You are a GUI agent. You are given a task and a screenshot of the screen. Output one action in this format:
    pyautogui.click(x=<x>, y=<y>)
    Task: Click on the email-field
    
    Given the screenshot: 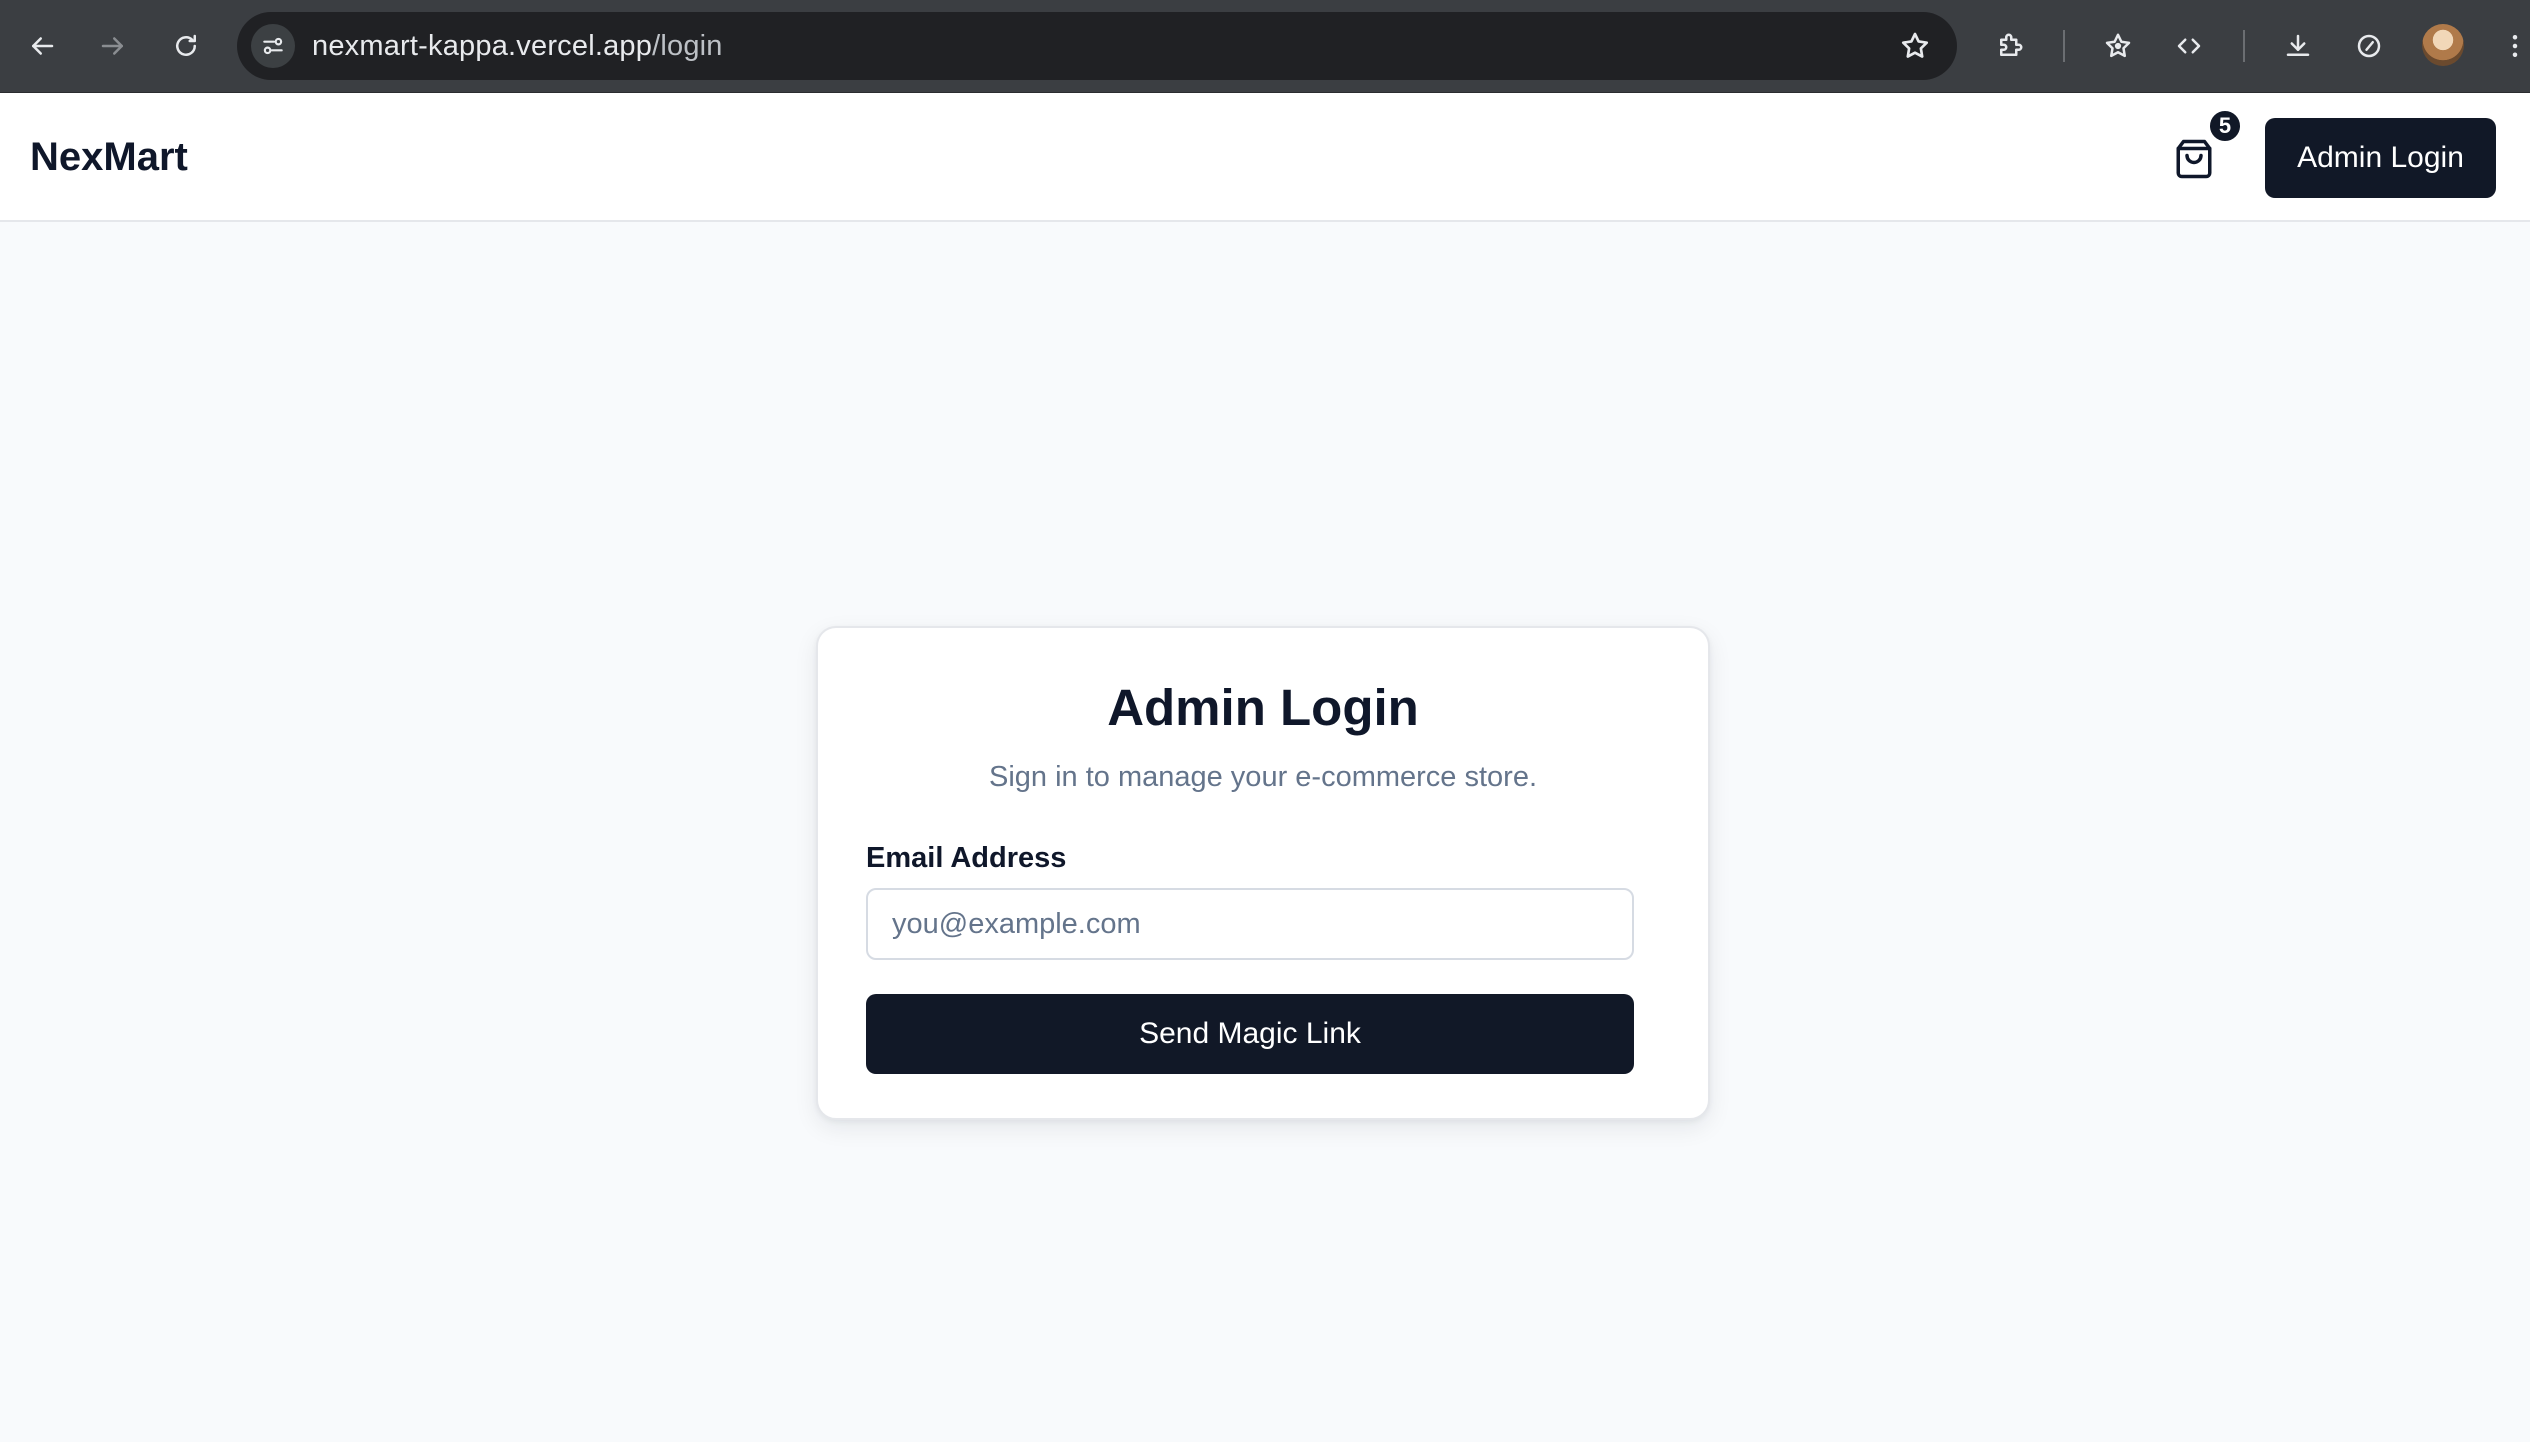 What is the action you would take?
    pyautogui.click(x=1250, y=924)
    